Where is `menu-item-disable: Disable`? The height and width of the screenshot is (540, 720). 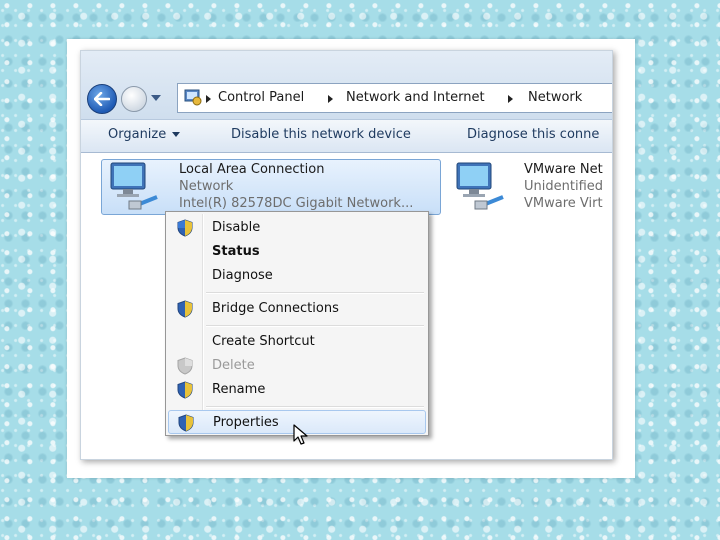 menu-item-disable: Disable is located at coordinates (297, 228).